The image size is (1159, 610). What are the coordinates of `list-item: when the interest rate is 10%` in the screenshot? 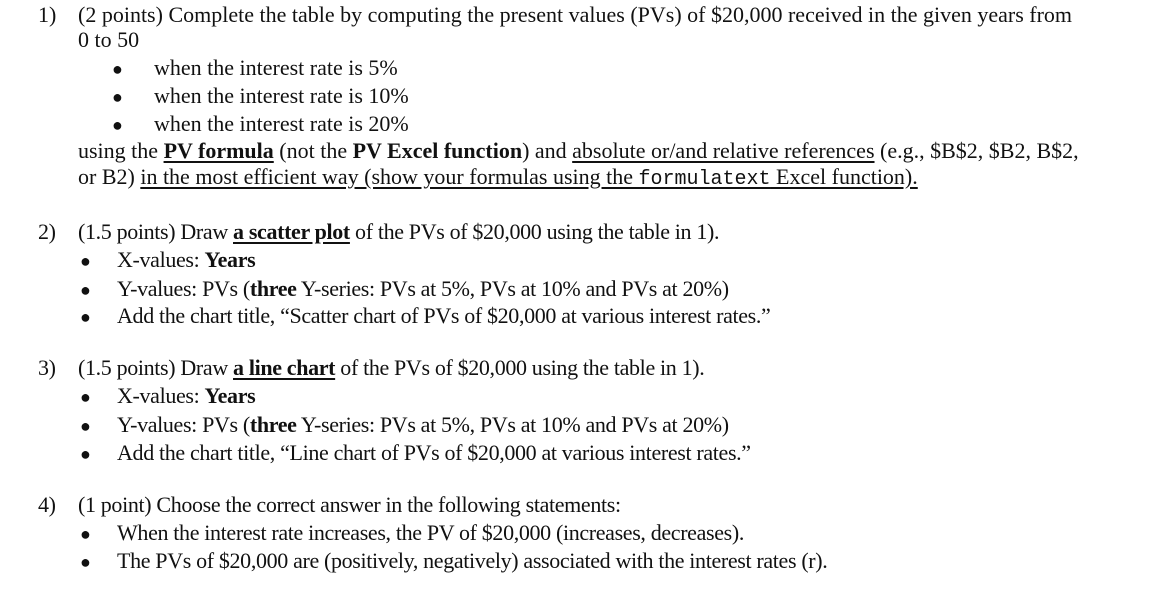 It's located at (281, 95).